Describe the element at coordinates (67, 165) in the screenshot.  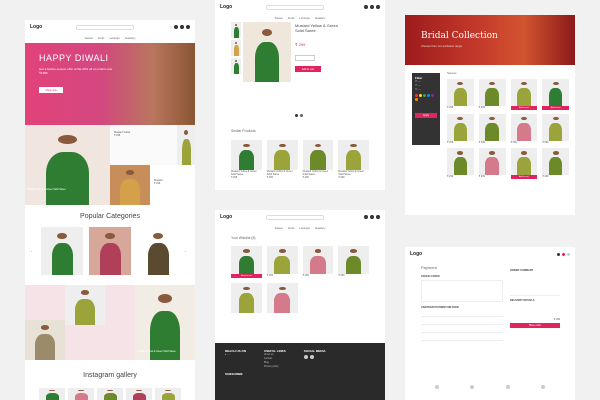
I see `feature-image` at that location.